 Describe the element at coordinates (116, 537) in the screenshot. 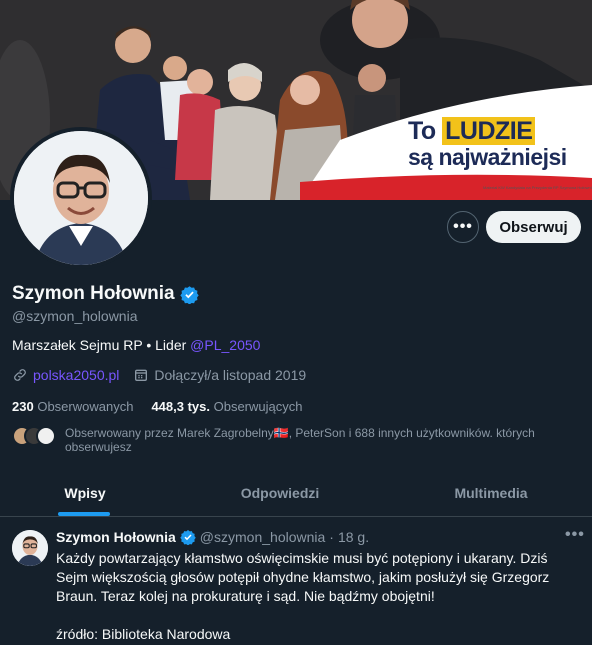

I see `tweet-author: Szymon Hołownia` at that location.